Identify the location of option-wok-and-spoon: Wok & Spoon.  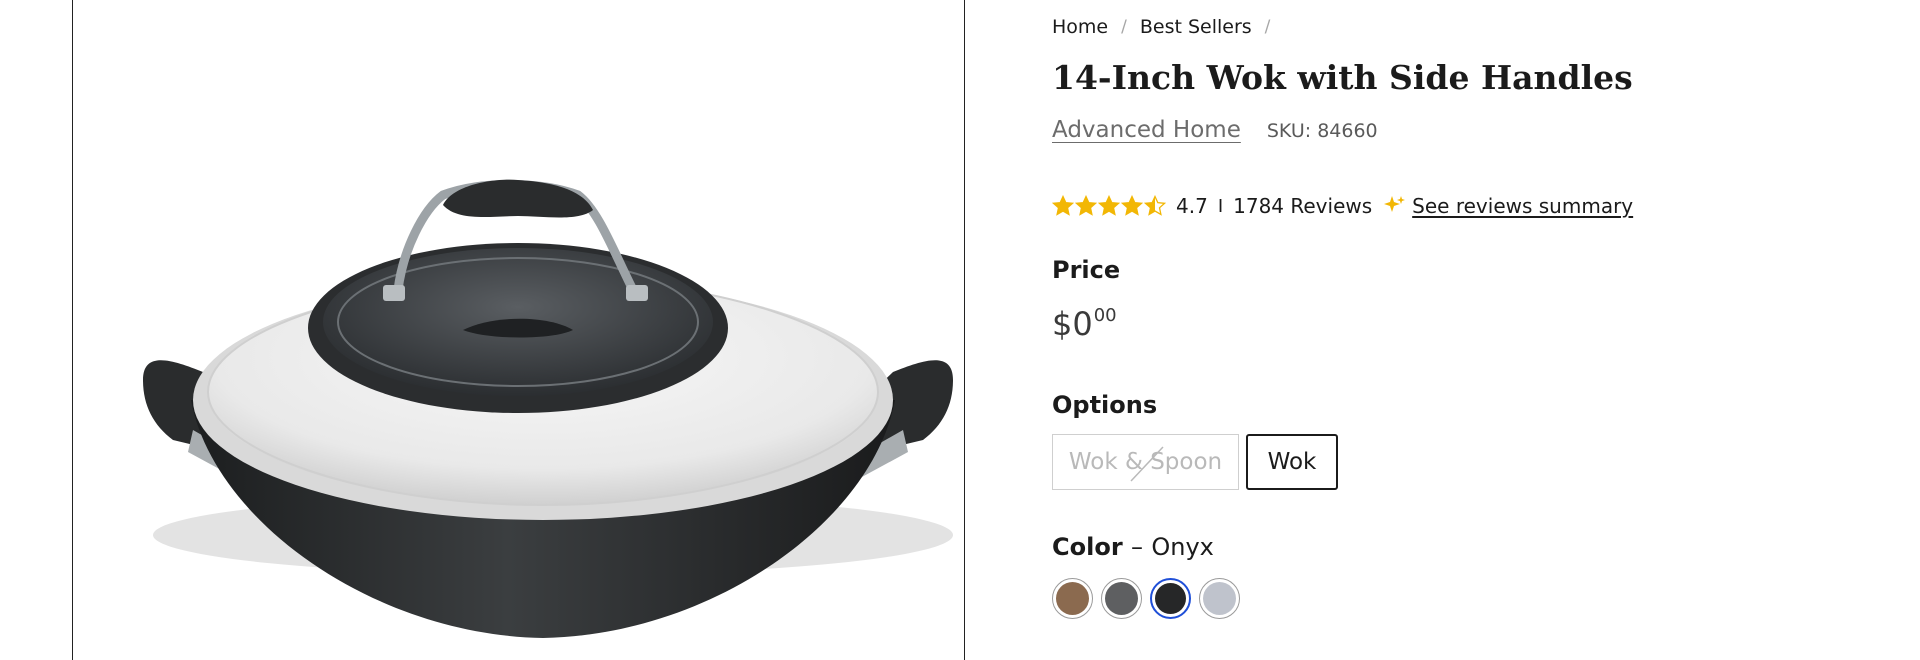
(1145, 462).